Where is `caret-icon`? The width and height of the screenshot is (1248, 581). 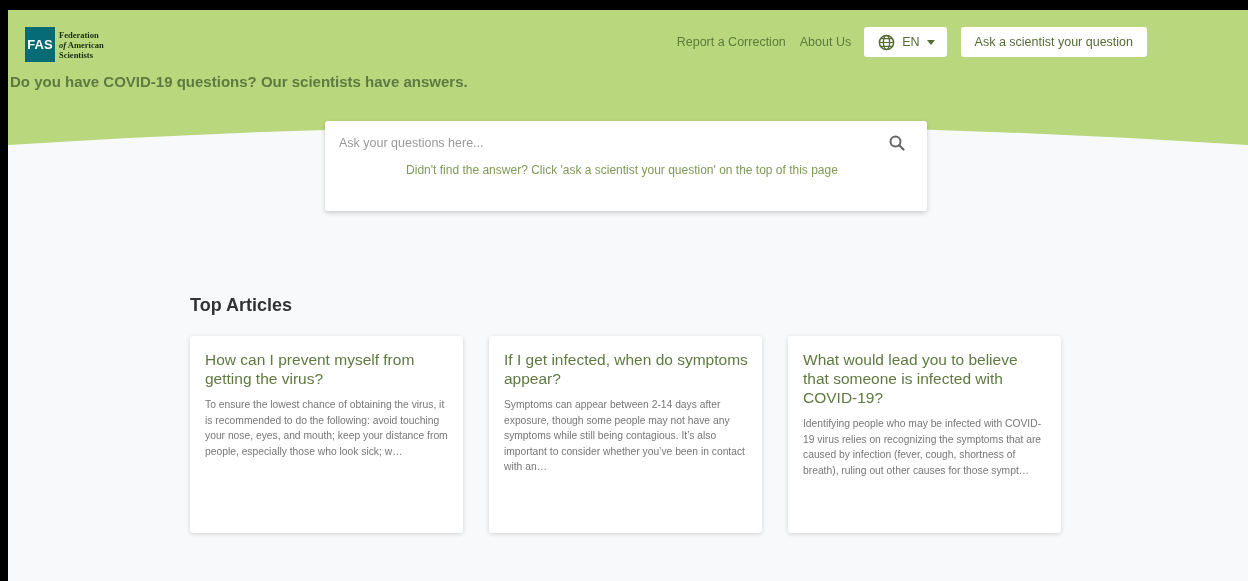 caret-icon is located at coordinates (930, 42).